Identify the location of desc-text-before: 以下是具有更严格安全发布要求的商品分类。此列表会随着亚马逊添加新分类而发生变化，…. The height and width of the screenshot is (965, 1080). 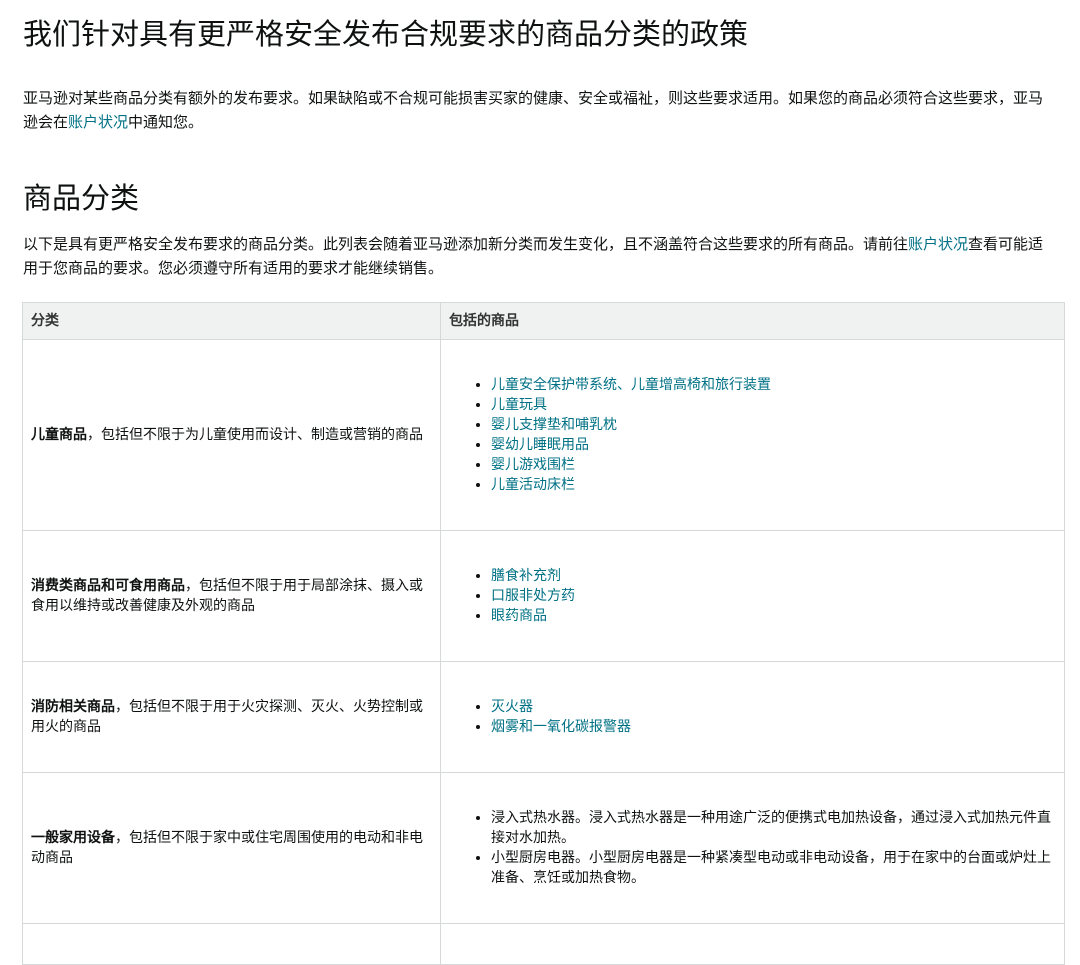
(466, 244).